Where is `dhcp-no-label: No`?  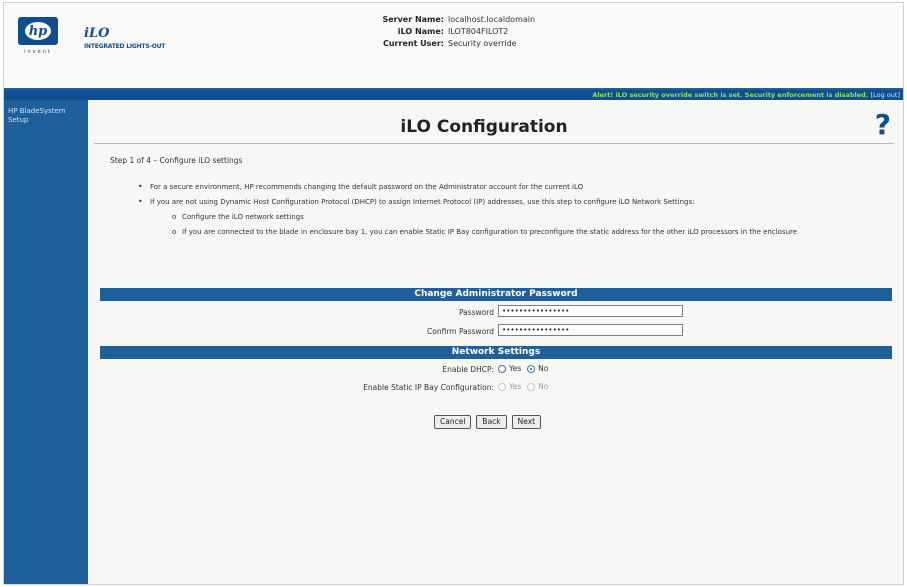
dhcp-no-label: No is located at coordinates (543, 368).